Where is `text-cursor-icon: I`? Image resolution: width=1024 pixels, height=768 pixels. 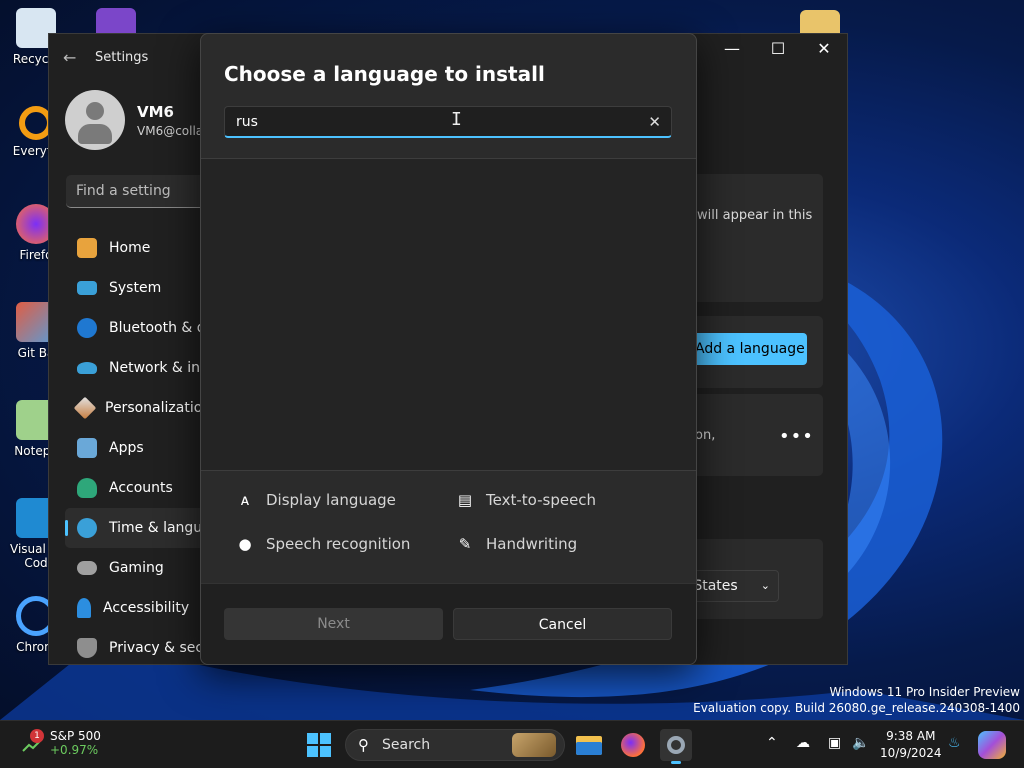 text-cursor-icon: I is located at coordinates (456, 119).